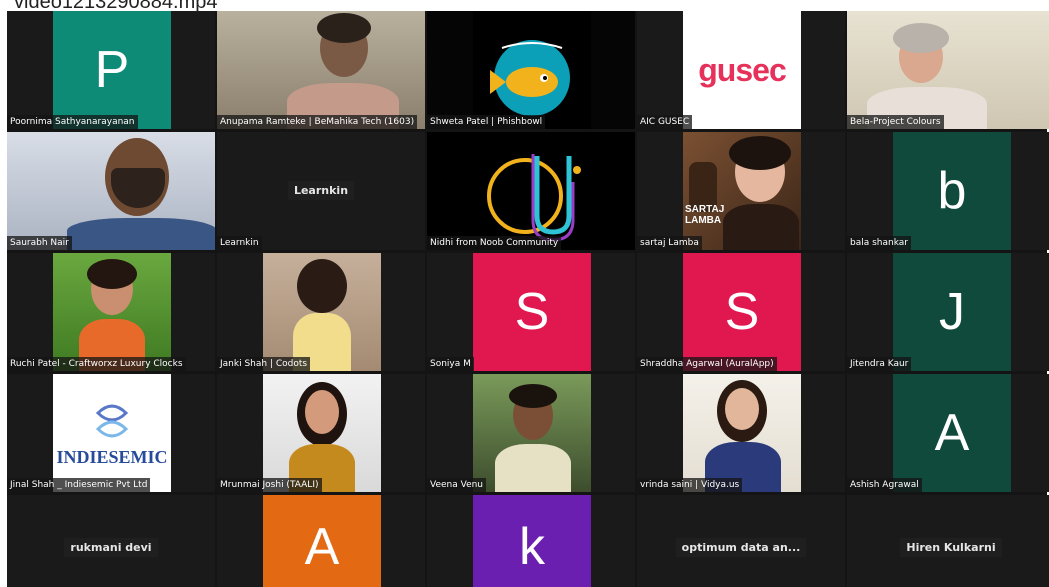 The width and height of the screenshot is (1049, 587). I want to click on participant-tile: Bela-Project Colours, so click(948, 70).